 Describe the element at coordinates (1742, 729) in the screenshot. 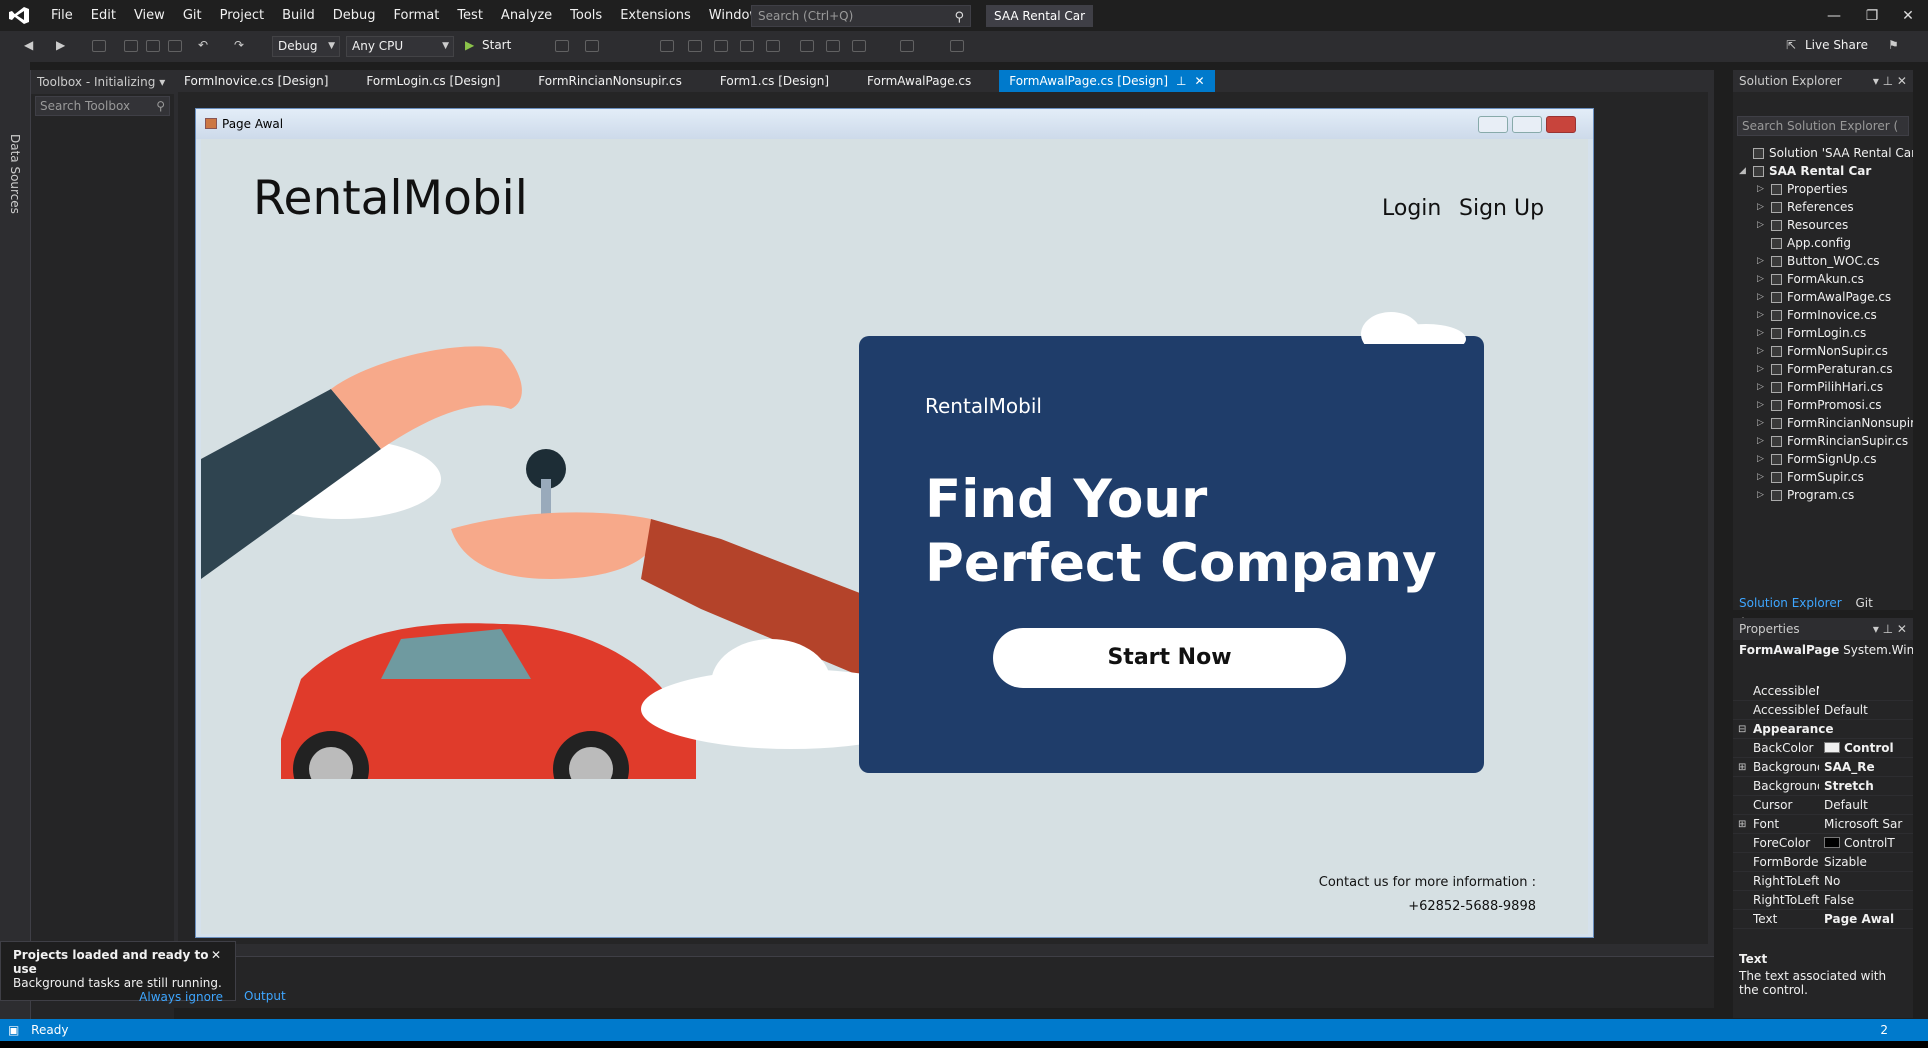

I see `expand-icon: ⊟` at that location.